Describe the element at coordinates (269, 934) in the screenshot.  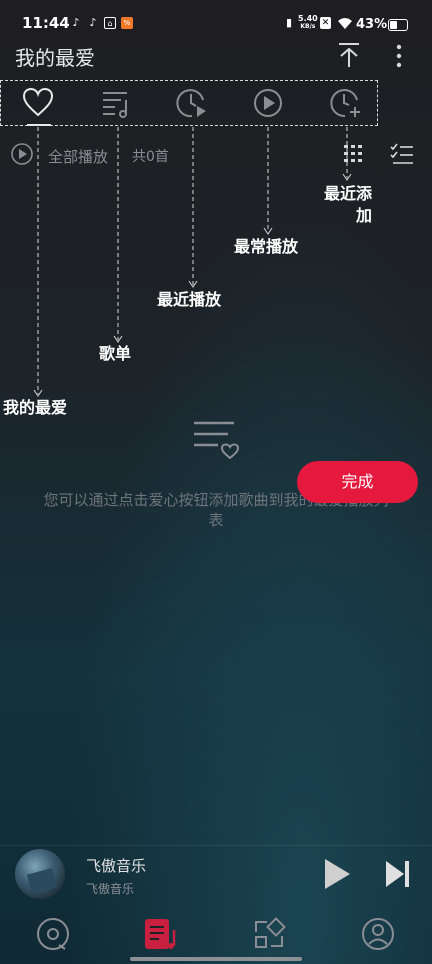
I see `nav-switch-icon` at that location.